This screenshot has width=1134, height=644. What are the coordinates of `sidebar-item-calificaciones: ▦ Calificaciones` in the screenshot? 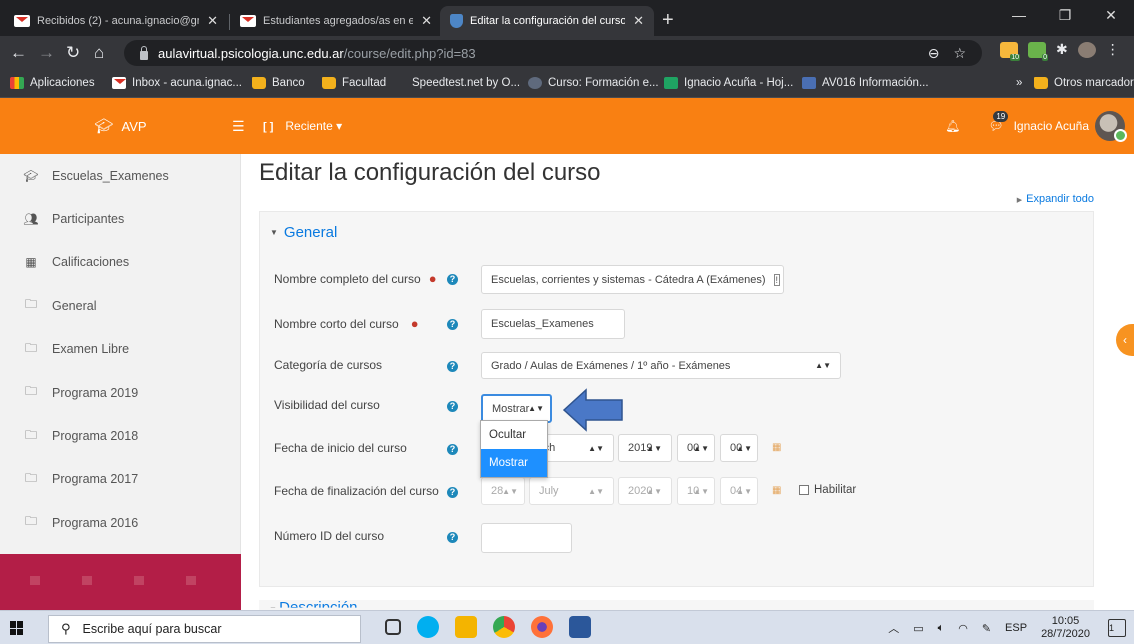 It's located at (120, 262).